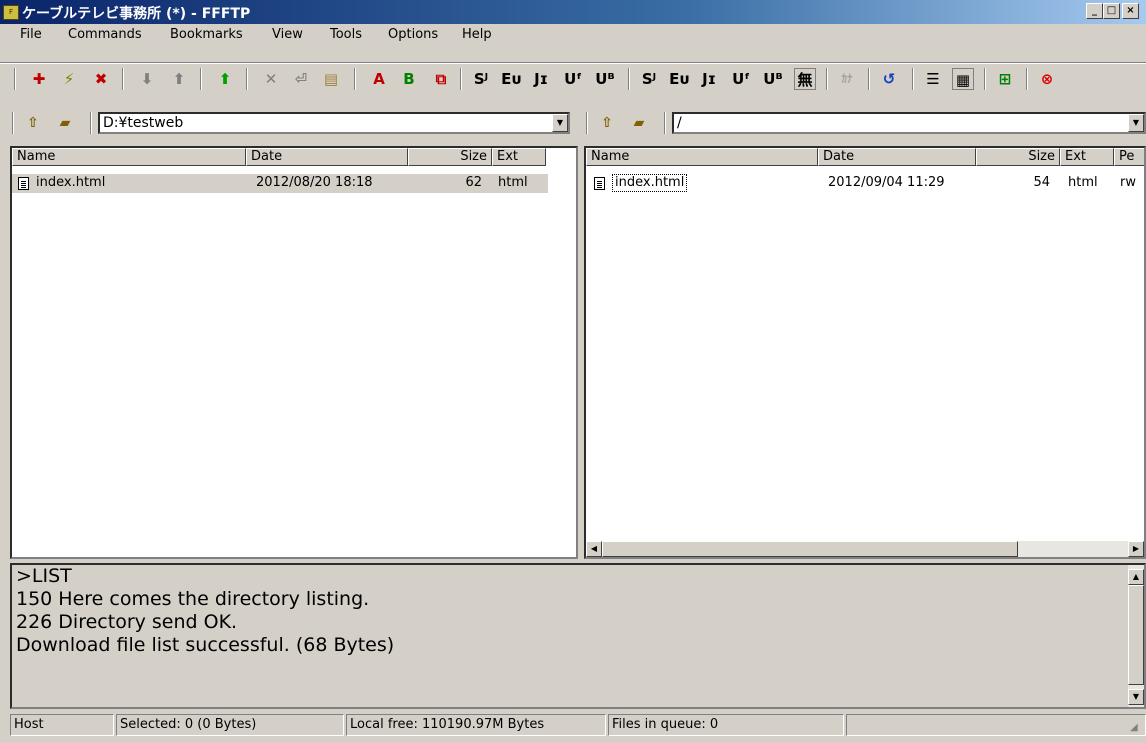 The width and height of the screenshot is (1146, 743). What do you see at coordinates (933, 79) in the screenshot?
I see `list-view-icon: ☰` at bounding box center [933, 79].